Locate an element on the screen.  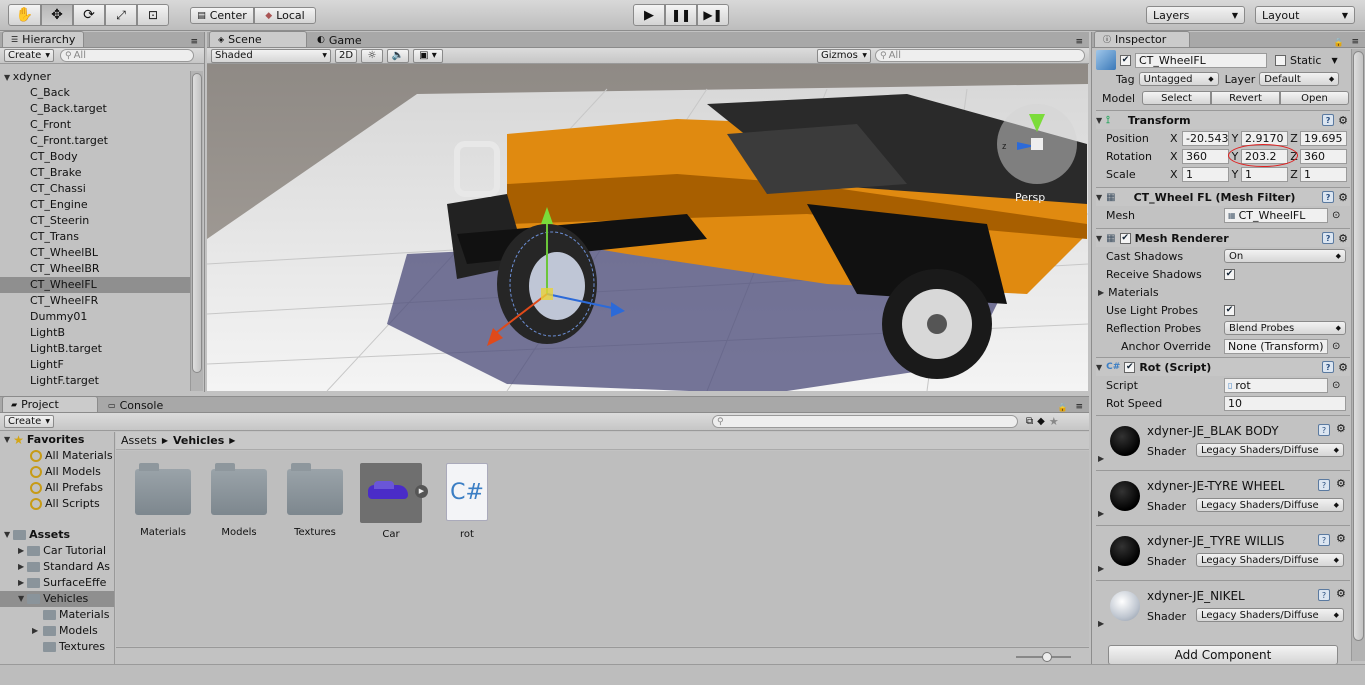
mesh-renderer-component-header: ▼ ▦ ✔ Mesh Renderer ? ⚙ is located at coordinates (1223, 237).